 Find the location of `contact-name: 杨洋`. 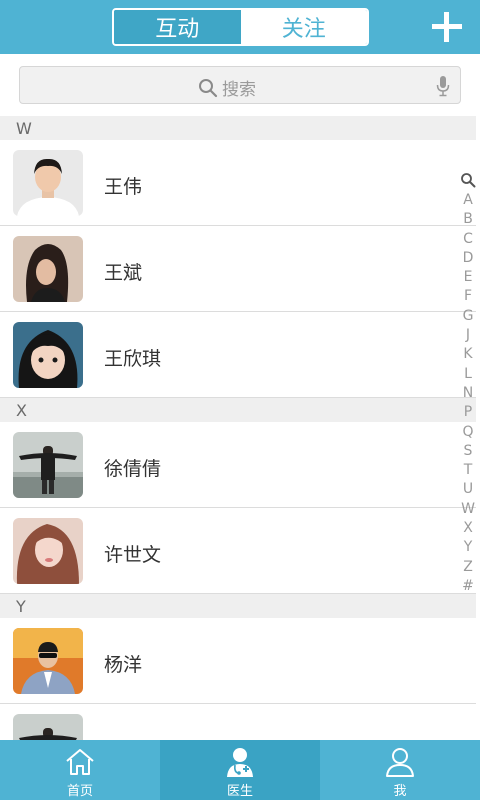

contact-name: 杨洋 is located at coordinates (123, 665).